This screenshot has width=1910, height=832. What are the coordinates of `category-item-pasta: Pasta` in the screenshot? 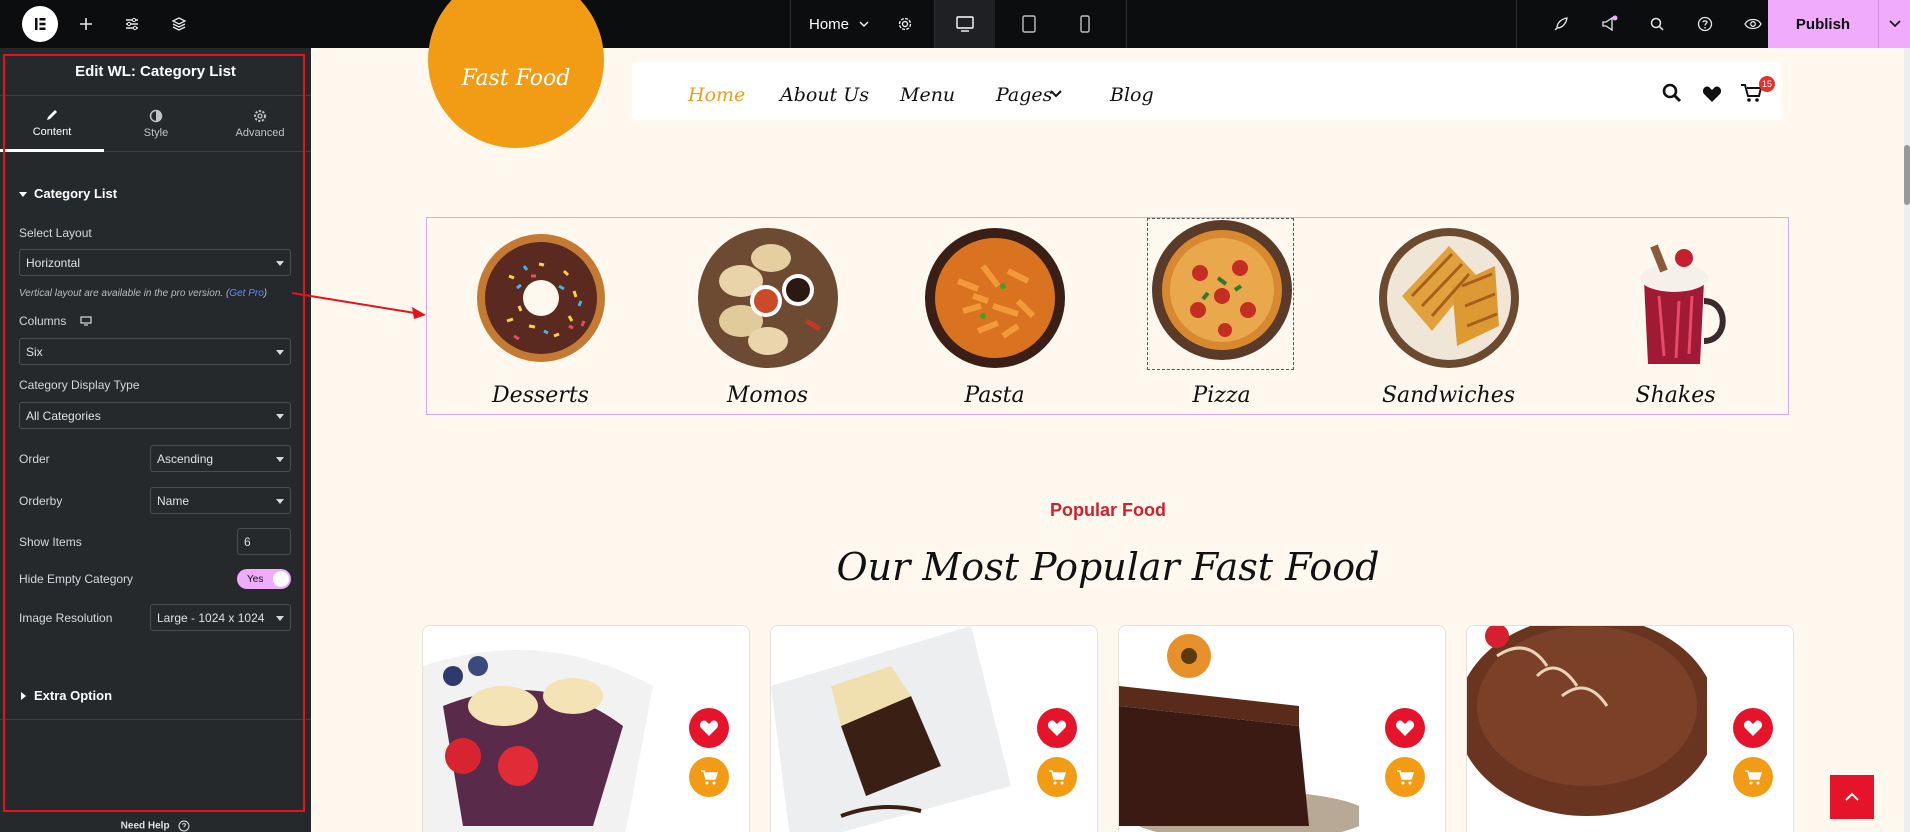 It's located at (994, 317).